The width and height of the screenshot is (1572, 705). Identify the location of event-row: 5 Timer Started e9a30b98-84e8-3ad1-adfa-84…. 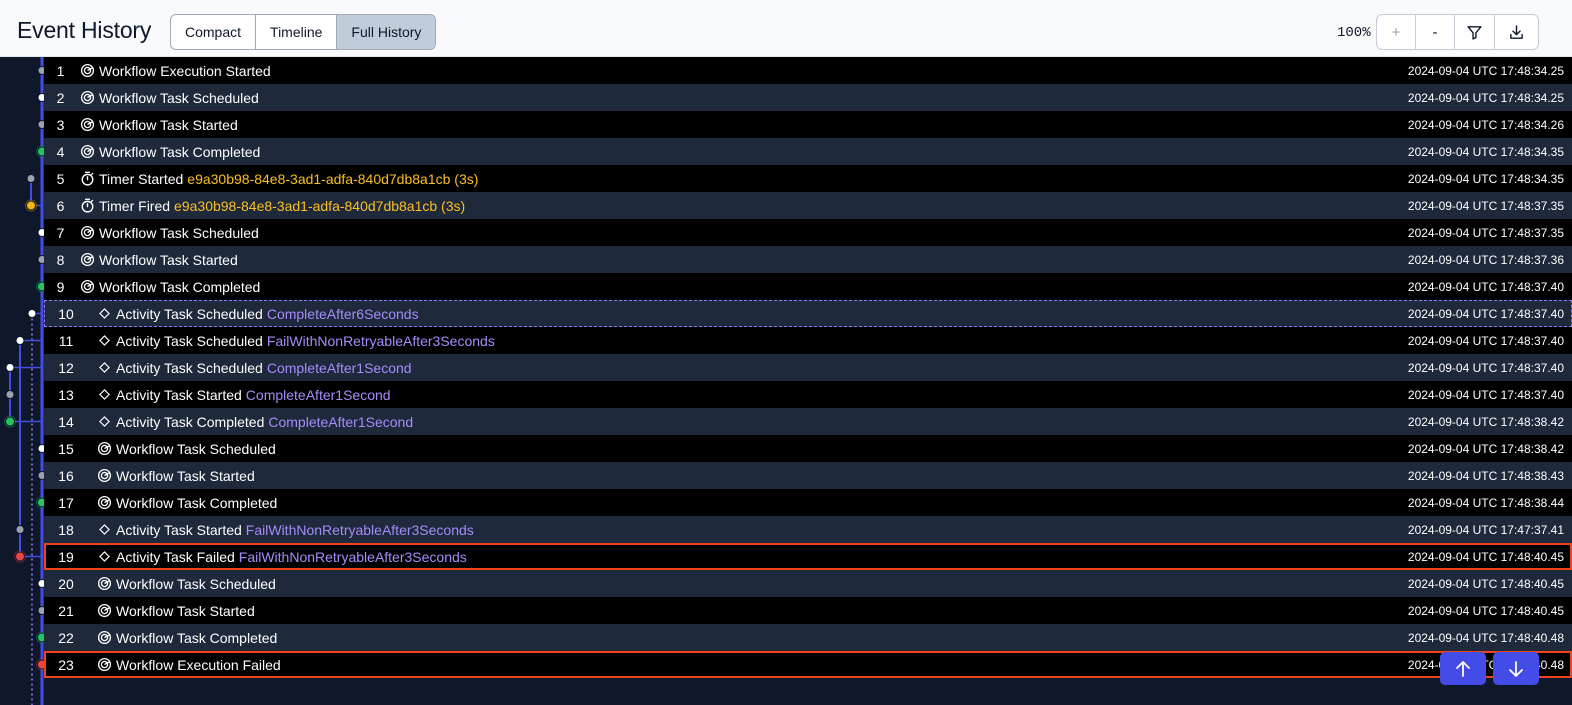
(808, 178).